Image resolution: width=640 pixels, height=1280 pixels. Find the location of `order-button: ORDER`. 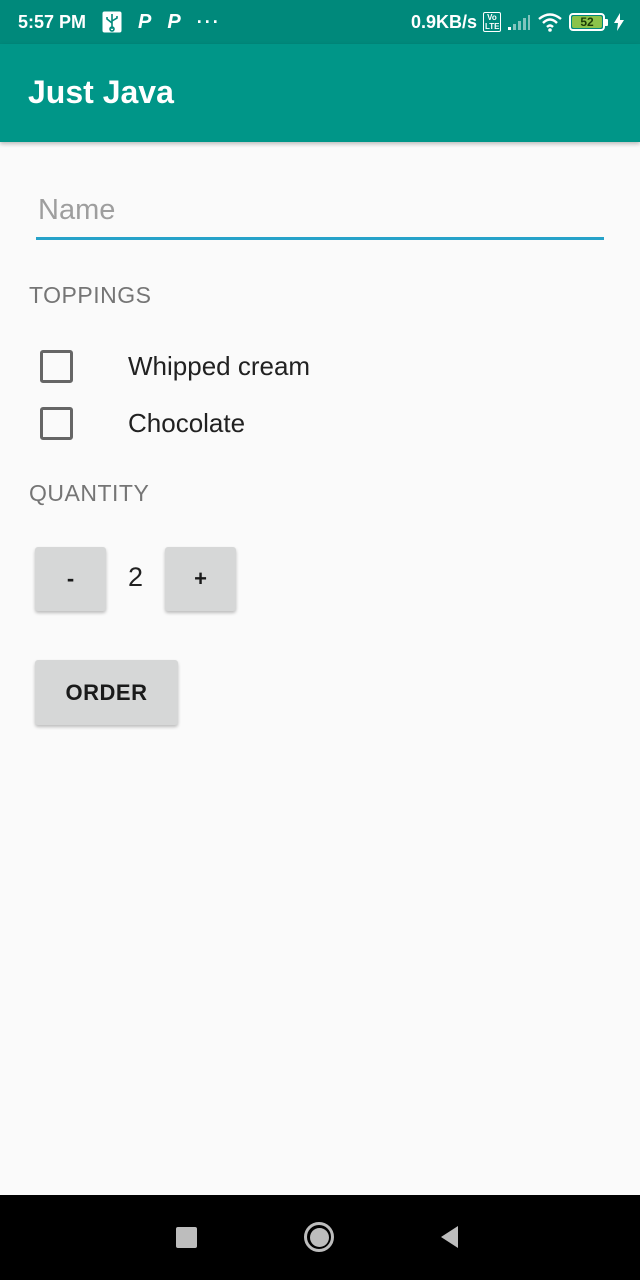

order-button: ORDER is located at coordinates (106, 692).